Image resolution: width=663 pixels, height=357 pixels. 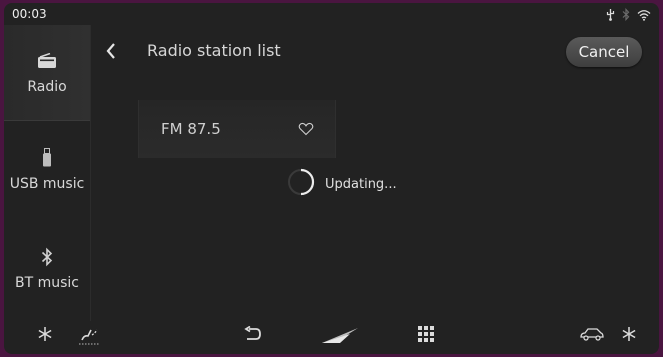 What do you see at coordinates (426, 334) in the screenshot?
I see `apps-grid-icon` at bounding box center [426, 334].